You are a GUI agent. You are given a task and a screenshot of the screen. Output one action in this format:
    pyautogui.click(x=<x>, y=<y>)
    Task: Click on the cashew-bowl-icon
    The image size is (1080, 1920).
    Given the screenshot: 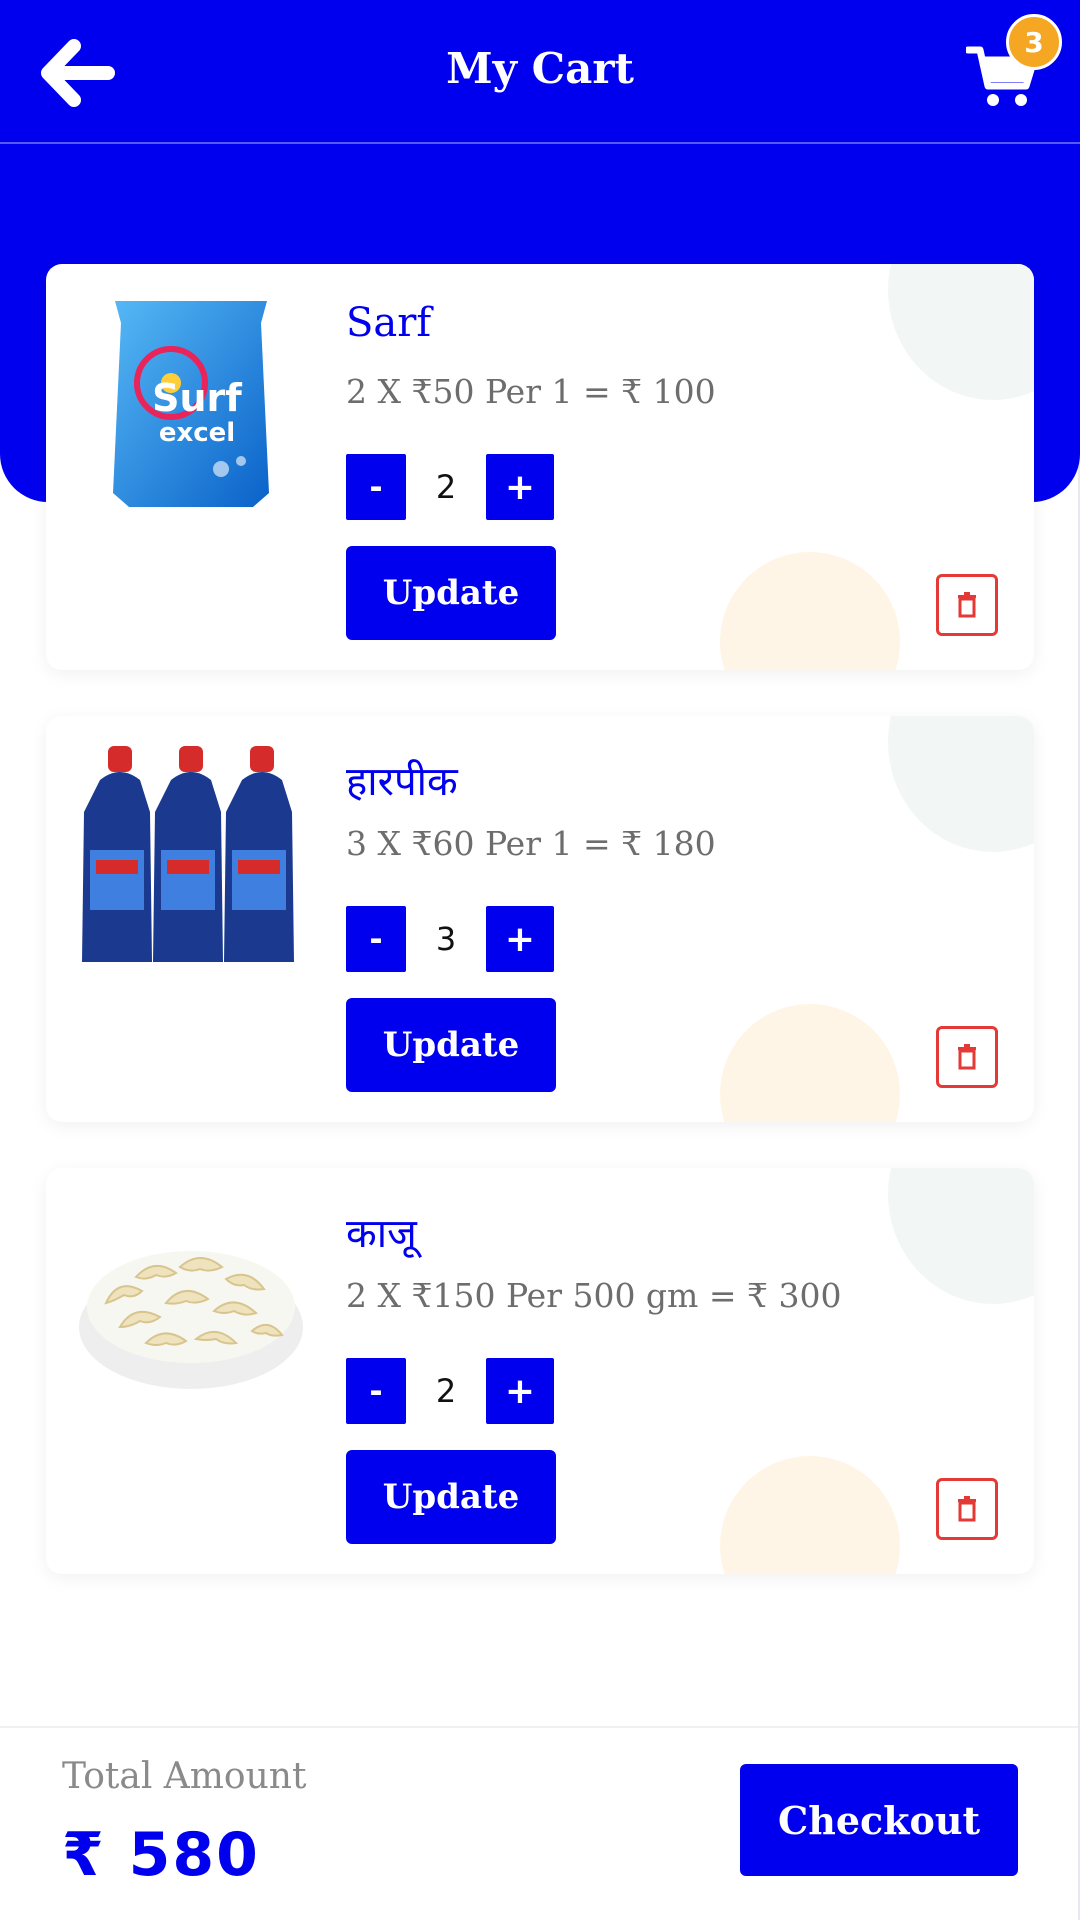 What is the action you would take?
    pyautogui.click(x=191, y=1320)
    